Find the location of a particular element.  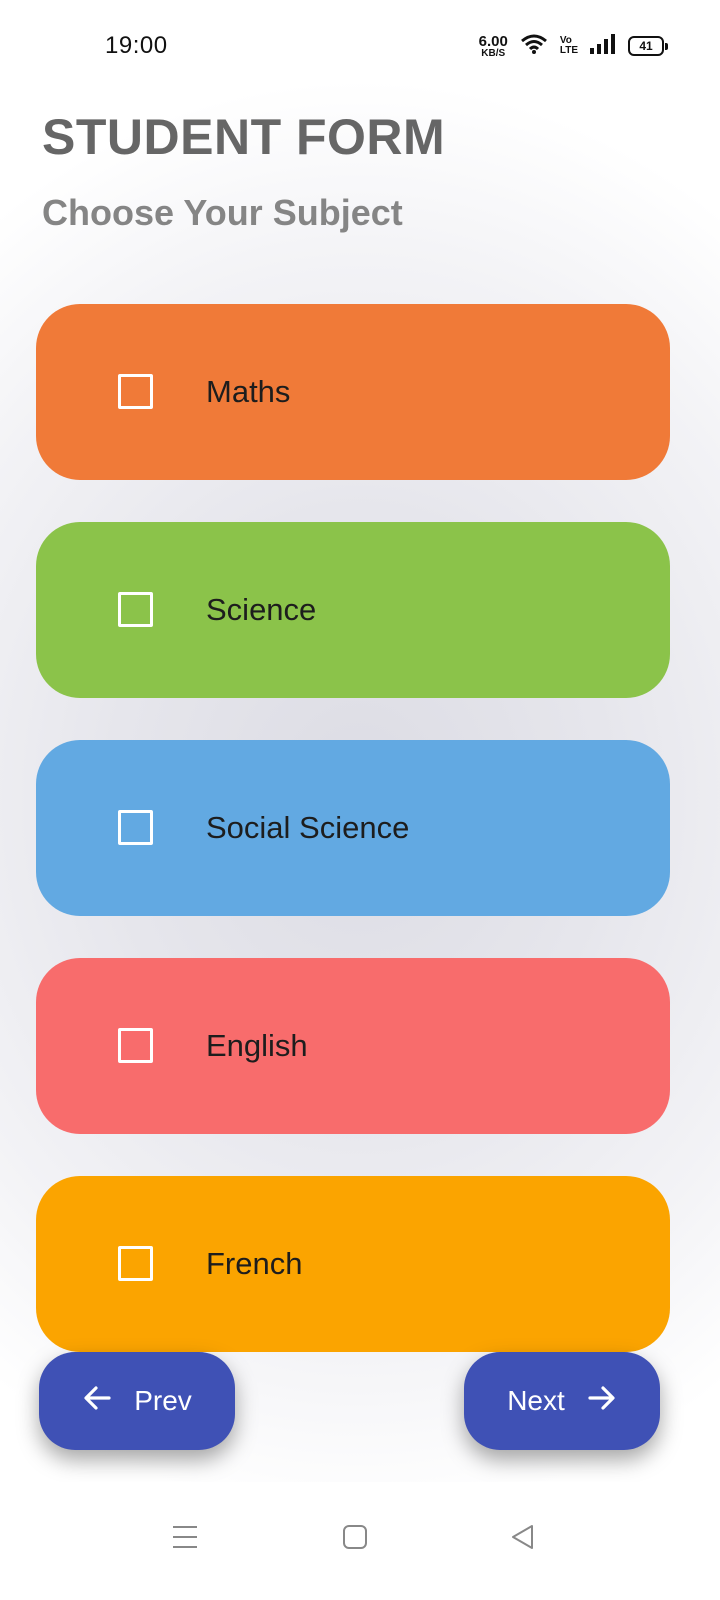

page-subtitle: Choose Your Subject is located at coordinates (222, 212).